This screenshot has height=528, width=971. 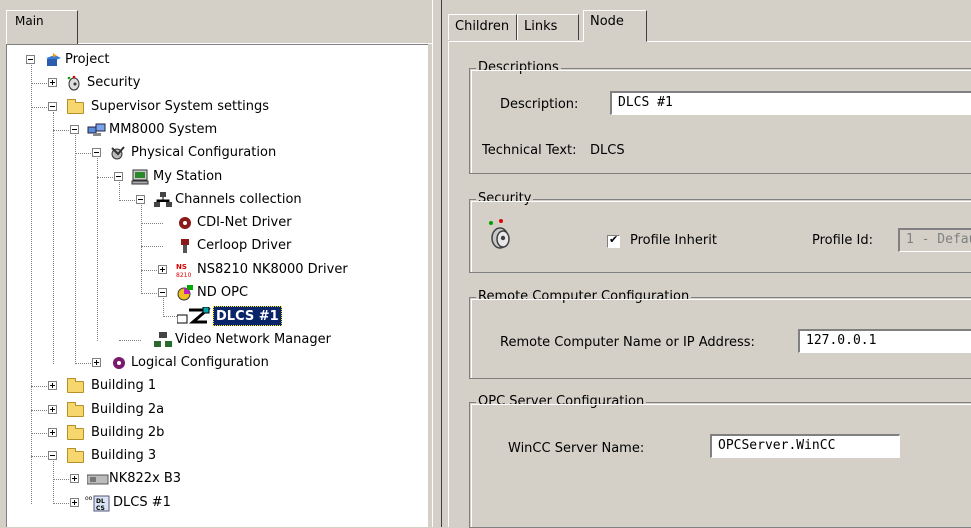 What do you see at coordinates (194, 315) in the screenshot?
I see `dlcs-icon` at bounding box center [194, 315].